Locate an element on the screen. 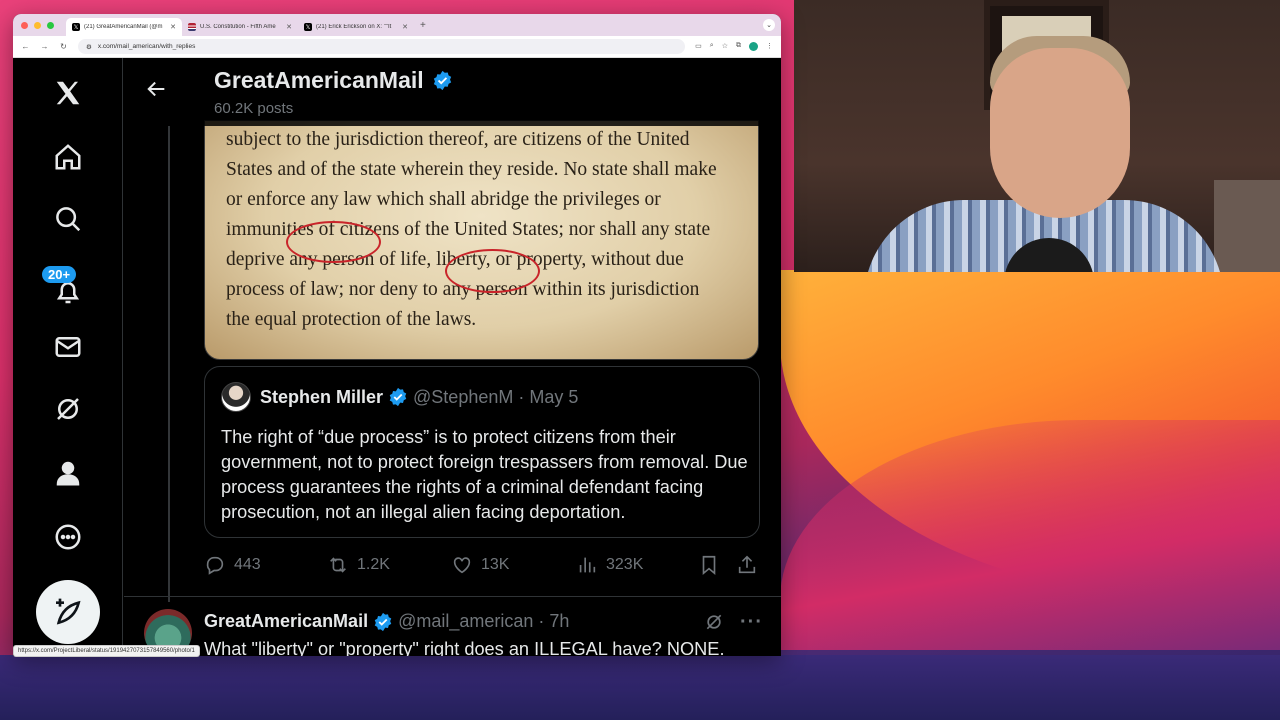  repost-icon is located at coordinates (338, 565).